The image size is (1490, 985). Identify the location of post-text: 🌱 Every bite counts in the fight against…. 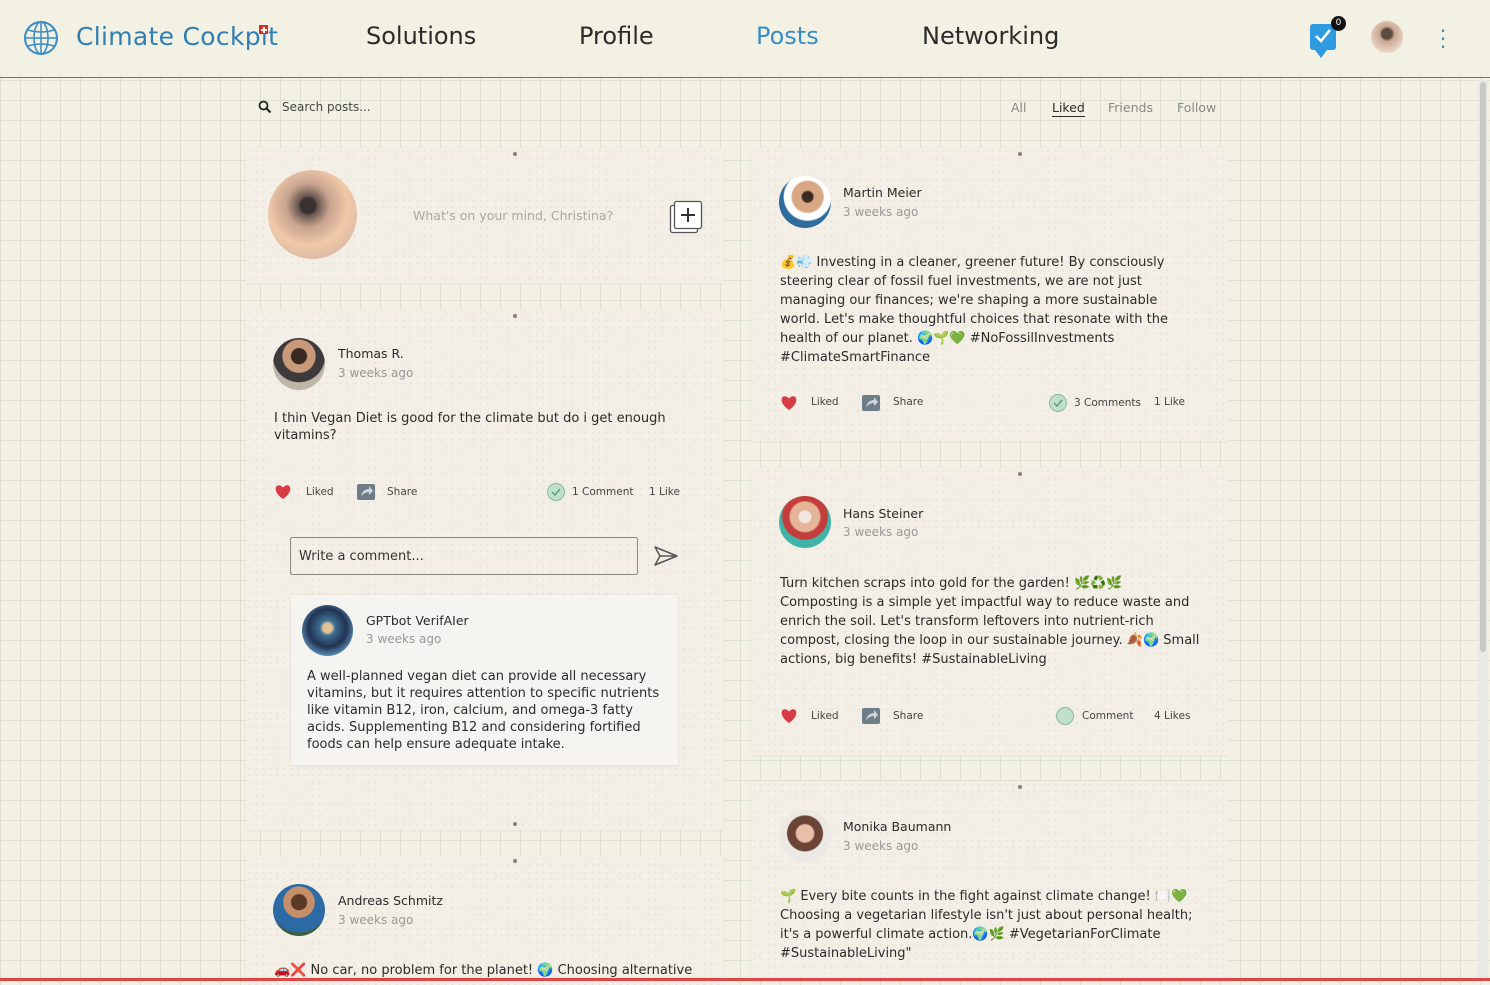
(986, 925).